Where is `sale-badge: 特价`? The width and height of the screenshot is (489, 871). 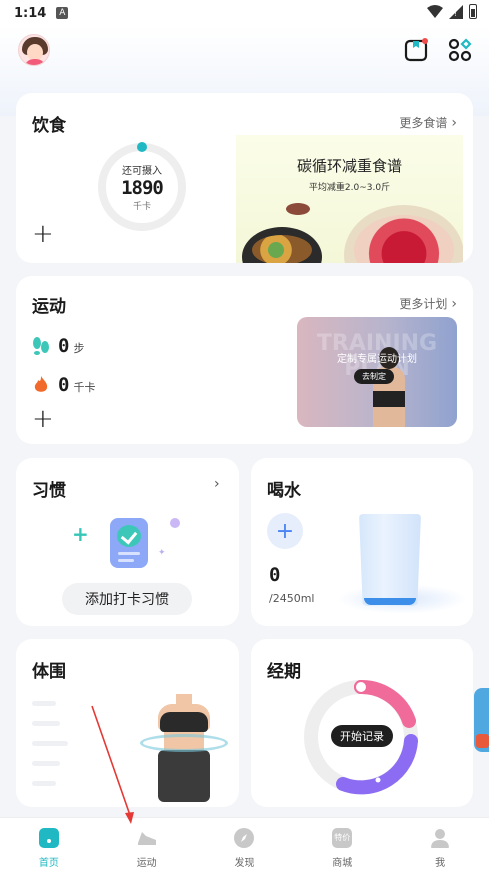 sale-badge: 特价 is located at coordinates (342, 837).